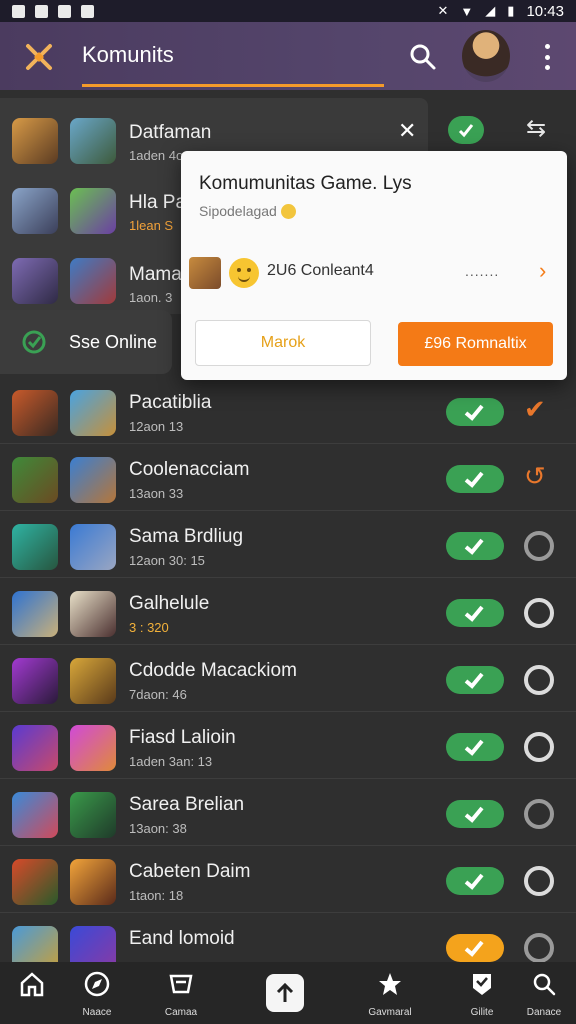 Image resolution: width=576 pixels, height=1024 pixels. Describe the element at coordinates (39, 57) in the screenshot. I see `crossed-swords-icon` at that location.